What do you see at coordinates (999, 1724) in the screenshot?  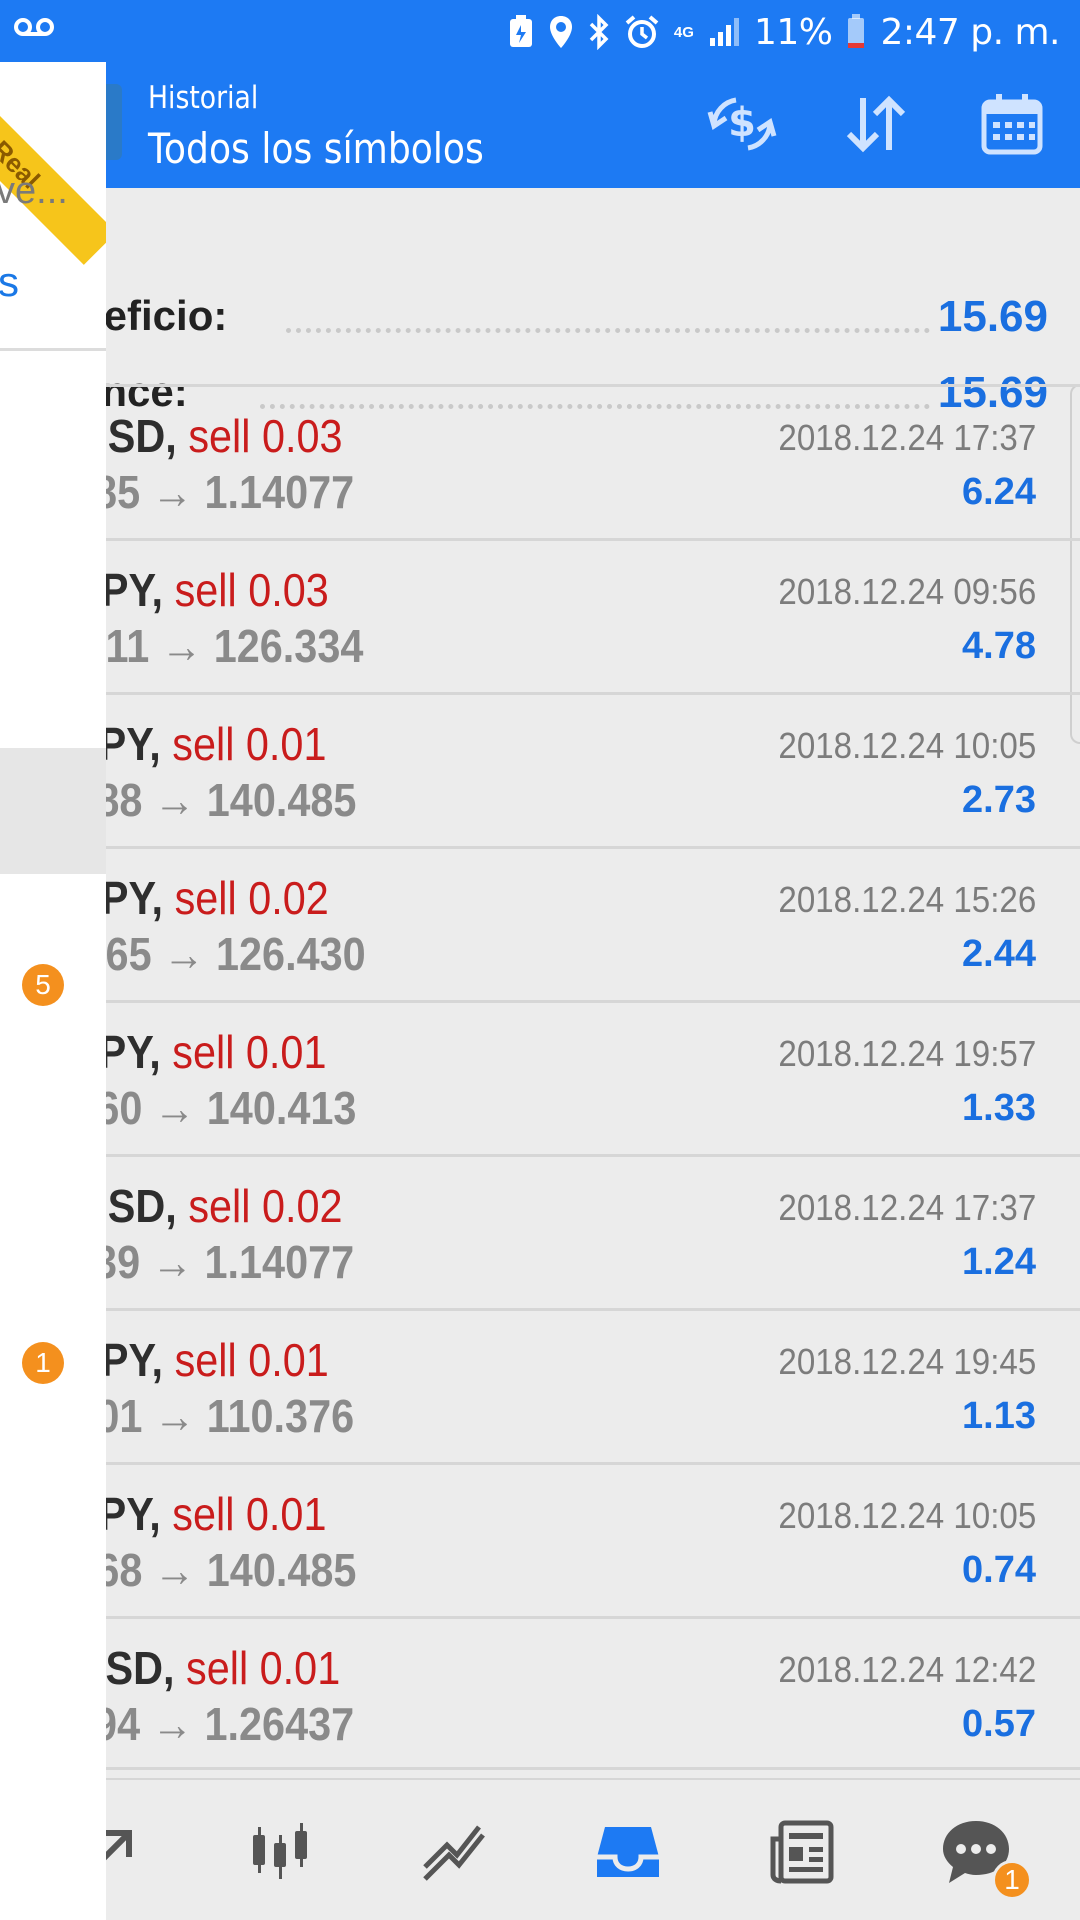 I see `trade-profit: 0.57` at bounding box center [999, 1724].